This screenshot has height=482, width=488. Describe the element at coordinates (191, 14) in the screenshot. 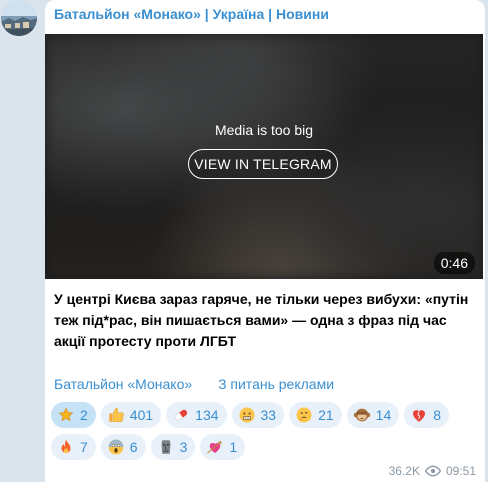

I see `channel-title: Батальйон «Монако» | Україна | Новини` at that location.